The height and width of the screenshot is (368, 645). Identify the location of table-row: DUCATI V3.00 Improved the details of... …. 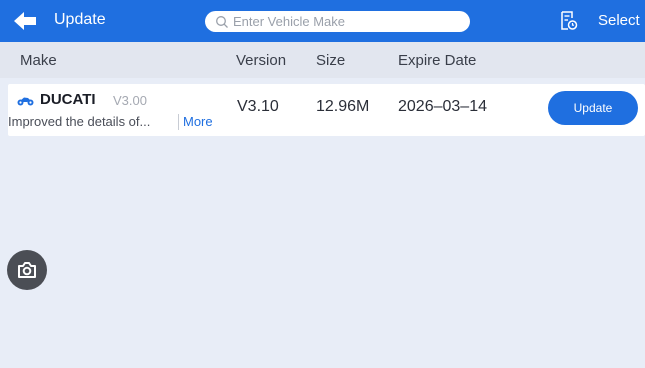
(326, 110).